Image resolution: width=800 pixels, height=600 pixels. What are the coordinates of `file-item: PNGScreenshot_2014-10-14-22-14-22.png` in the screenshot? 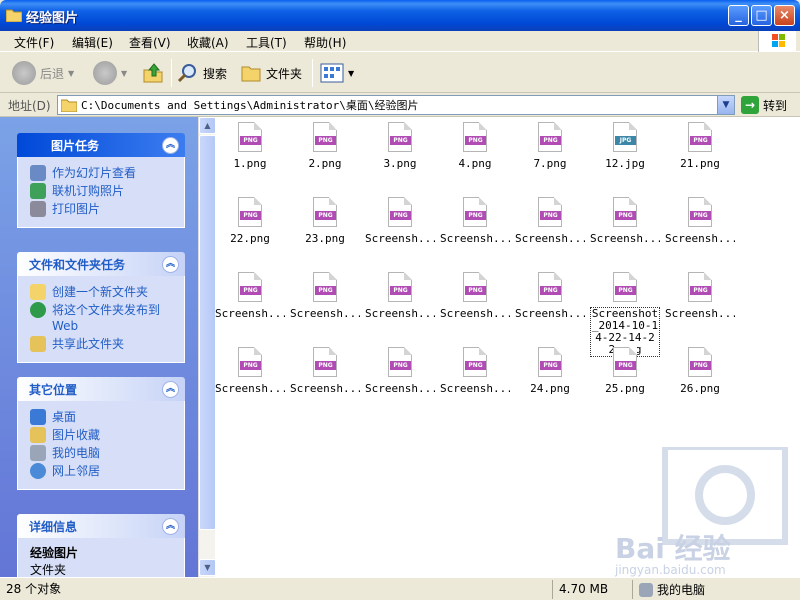 It's located at (625, 314).